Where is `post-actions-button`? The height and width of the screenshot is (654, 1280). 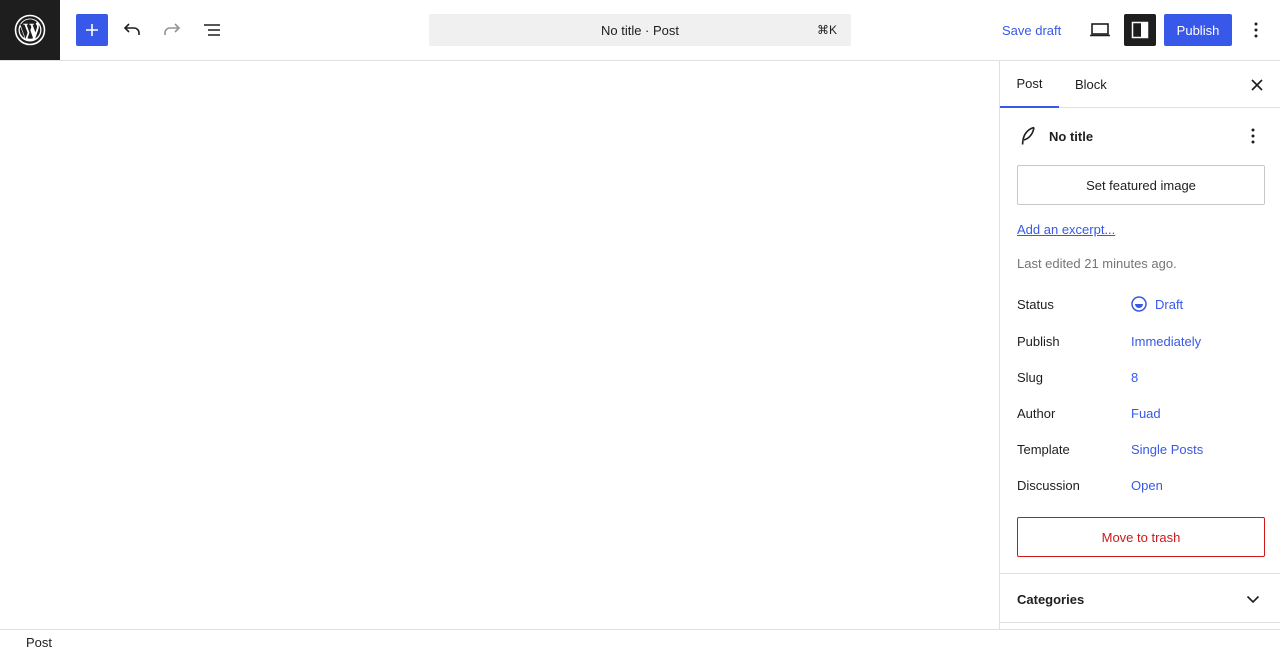
post-actions-button is located at coordinates (1253, 136).